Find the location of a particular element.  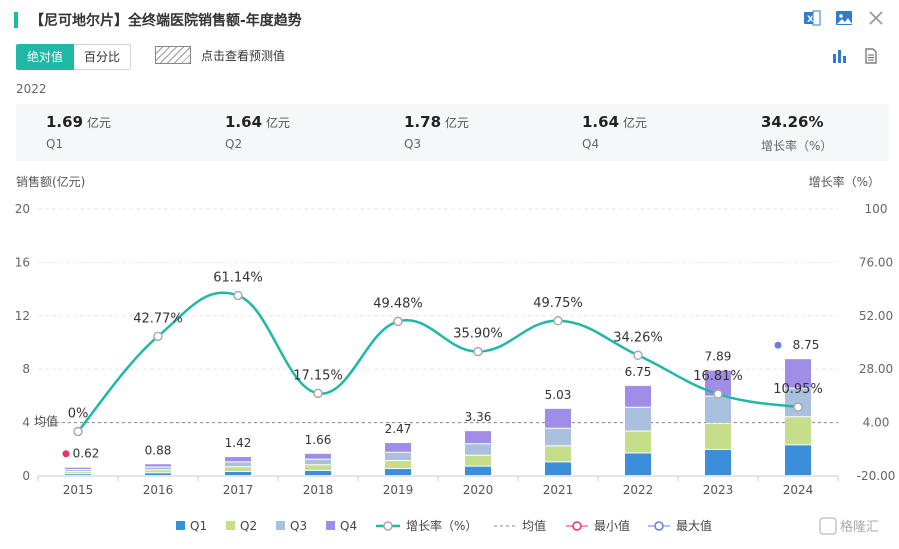

x-tick-label: 2017 is located at coordinates (238, 490).